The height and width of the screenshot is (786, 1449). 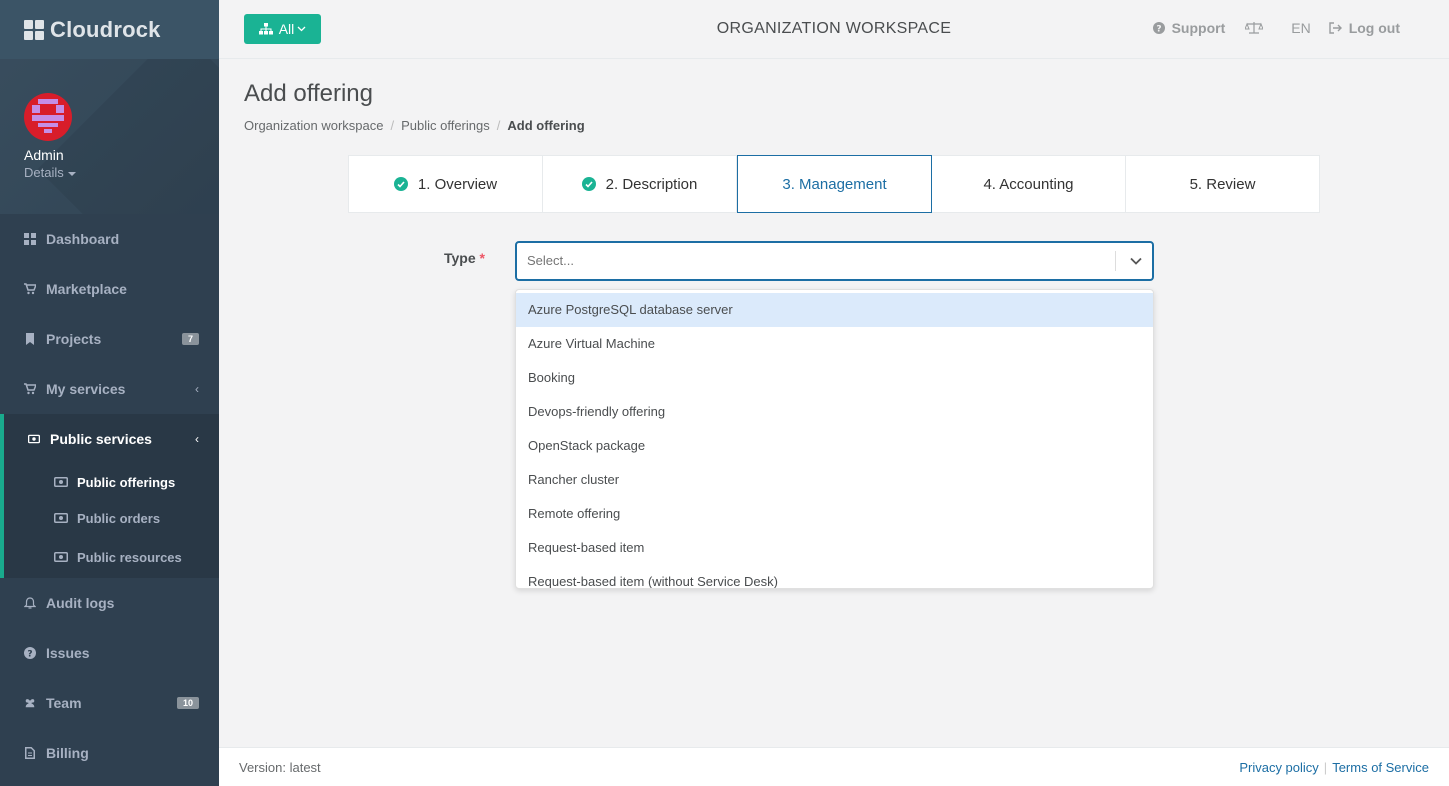 I want to click on select-separator, so click(x=1115, y=261).